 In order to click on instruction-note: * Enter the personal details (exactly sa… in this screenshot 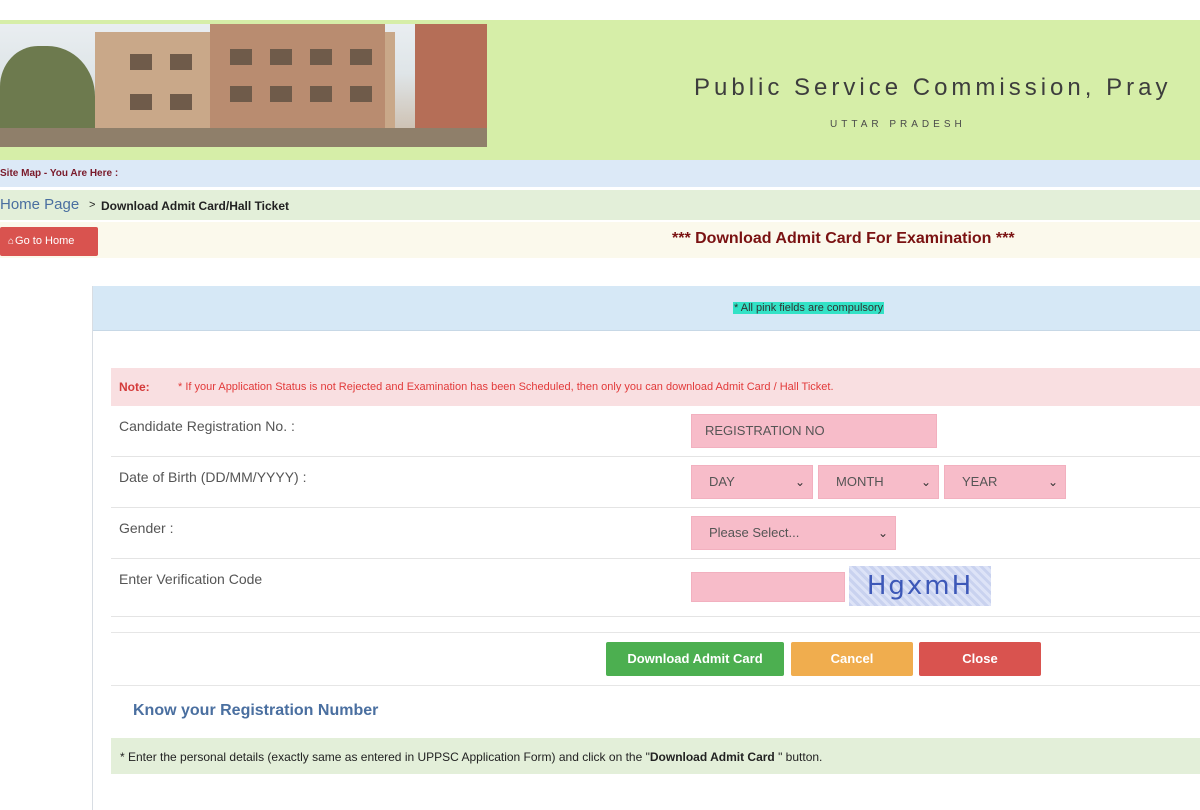, I will do `click(655, 756)`.